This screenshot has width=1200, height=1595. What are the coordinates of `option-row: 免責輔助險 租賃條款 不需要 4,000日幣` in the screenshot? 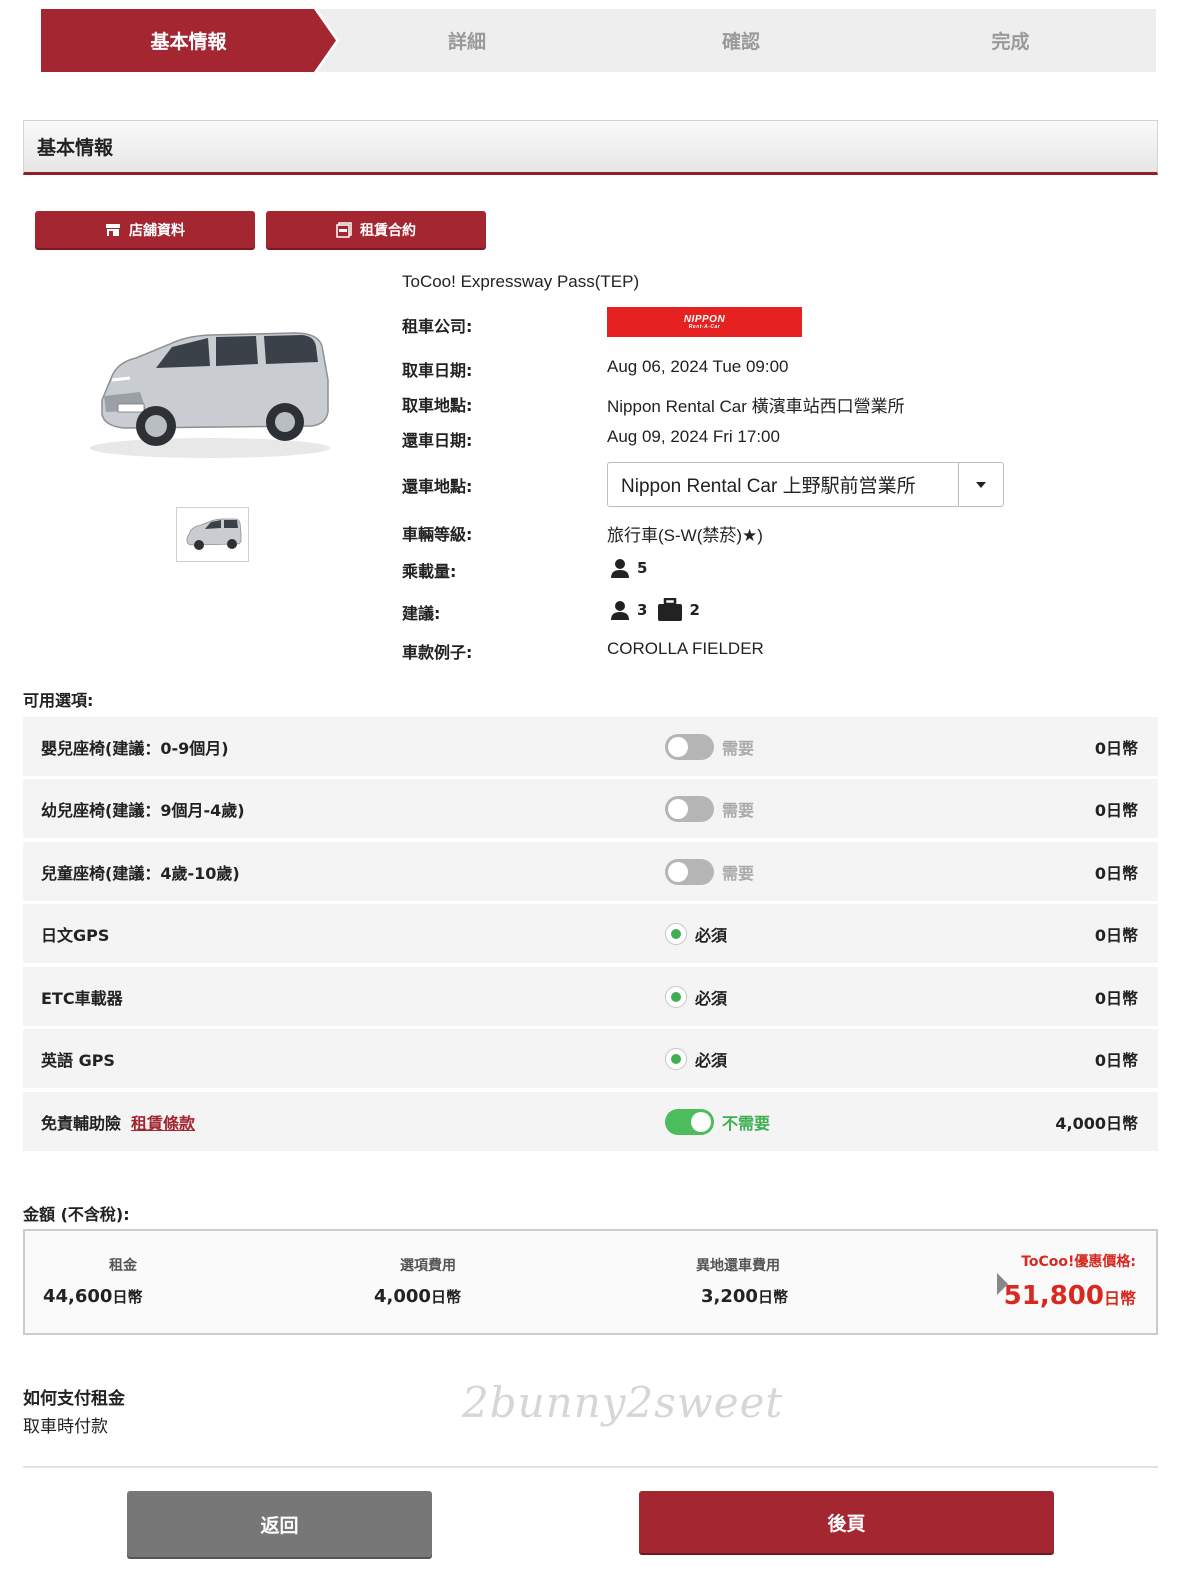 It's located at (590, 1121).